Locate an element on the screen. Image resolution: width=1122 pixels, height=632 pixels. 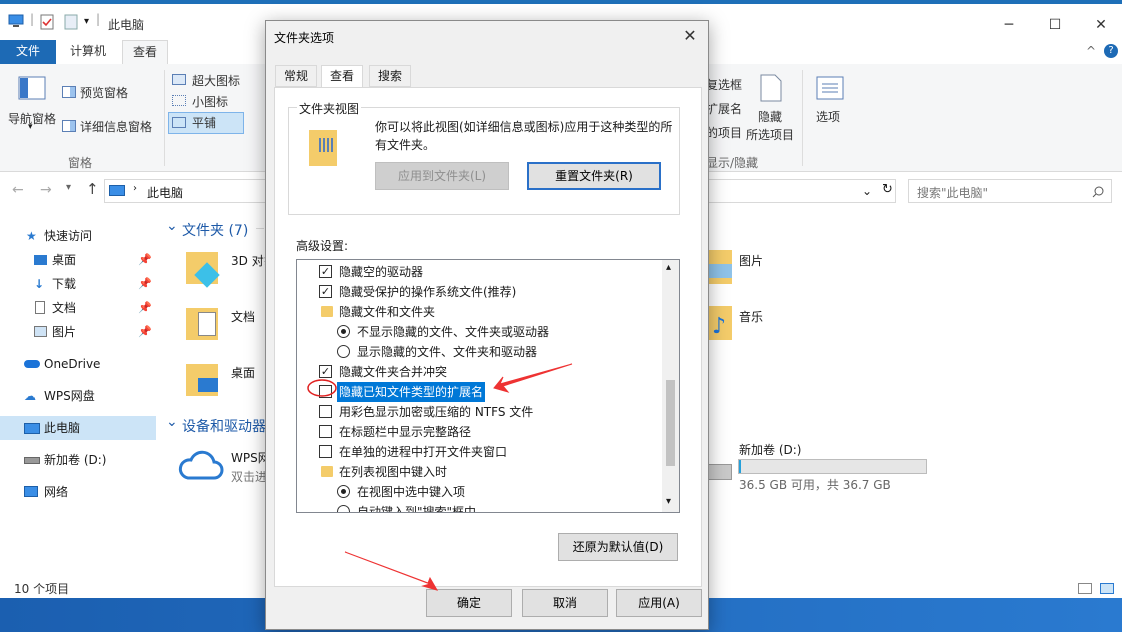
annotation-overlay is located at coordinates (440, 477).